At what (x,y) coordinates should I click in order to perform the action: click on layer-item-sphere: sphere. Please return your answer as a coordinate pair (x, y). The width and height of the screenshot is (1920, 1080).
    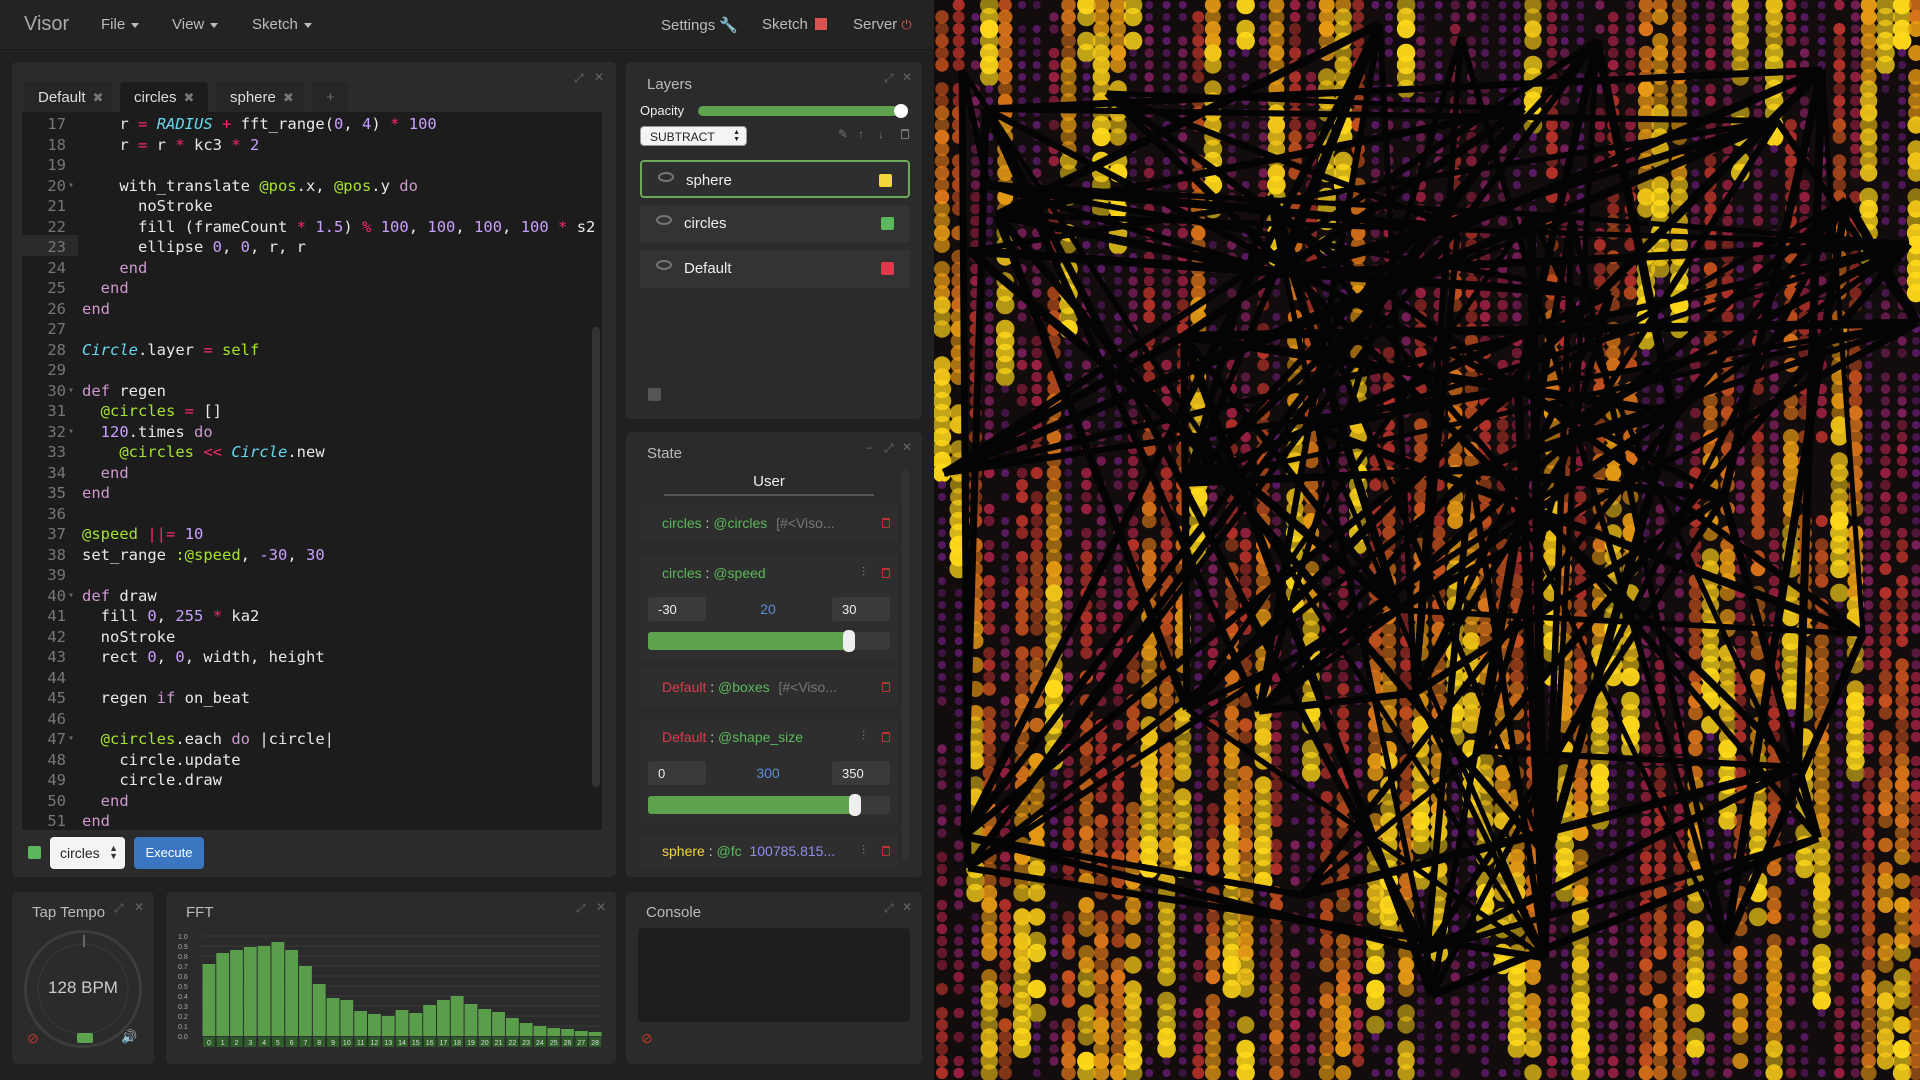
    Looking at the image, I should click on (775, 179).